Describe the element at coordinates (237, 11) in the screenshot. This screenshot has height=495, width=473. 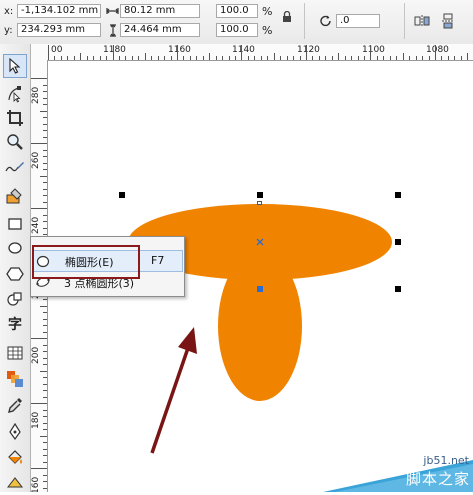
I see `scale-x-field: 100.0` at that location.